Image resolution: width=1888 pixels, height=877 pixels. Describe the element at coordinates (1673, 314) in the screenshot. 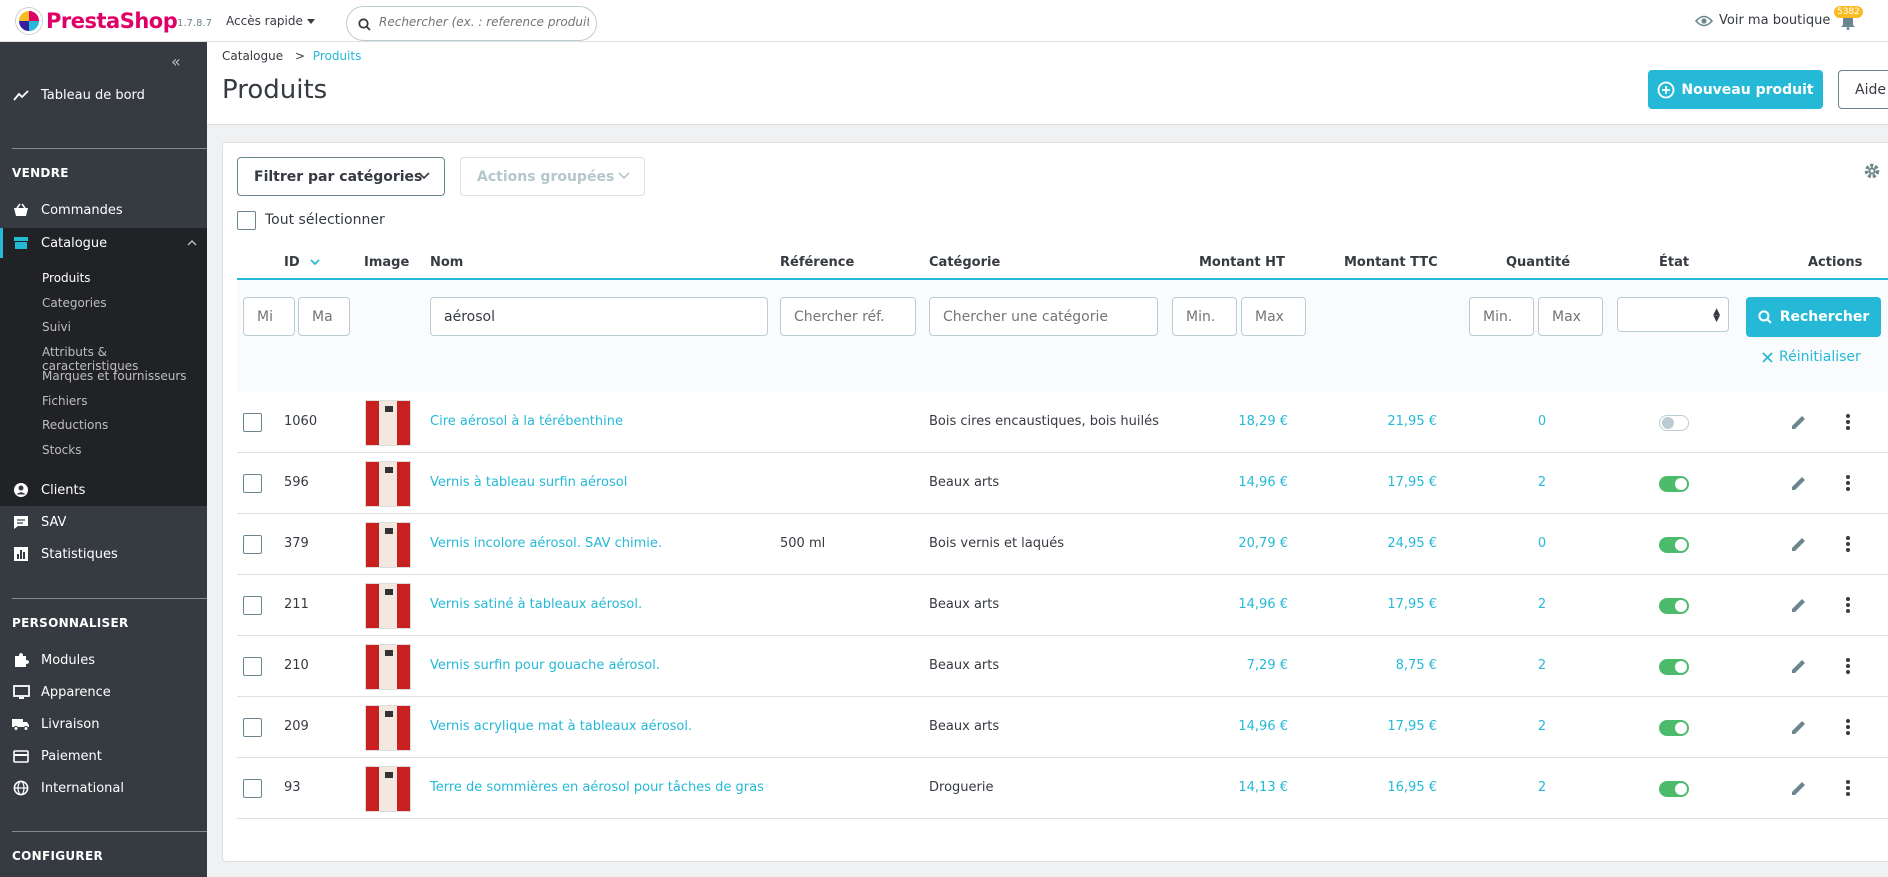

I see `filter-status-select: ▲ ▼` at that location.